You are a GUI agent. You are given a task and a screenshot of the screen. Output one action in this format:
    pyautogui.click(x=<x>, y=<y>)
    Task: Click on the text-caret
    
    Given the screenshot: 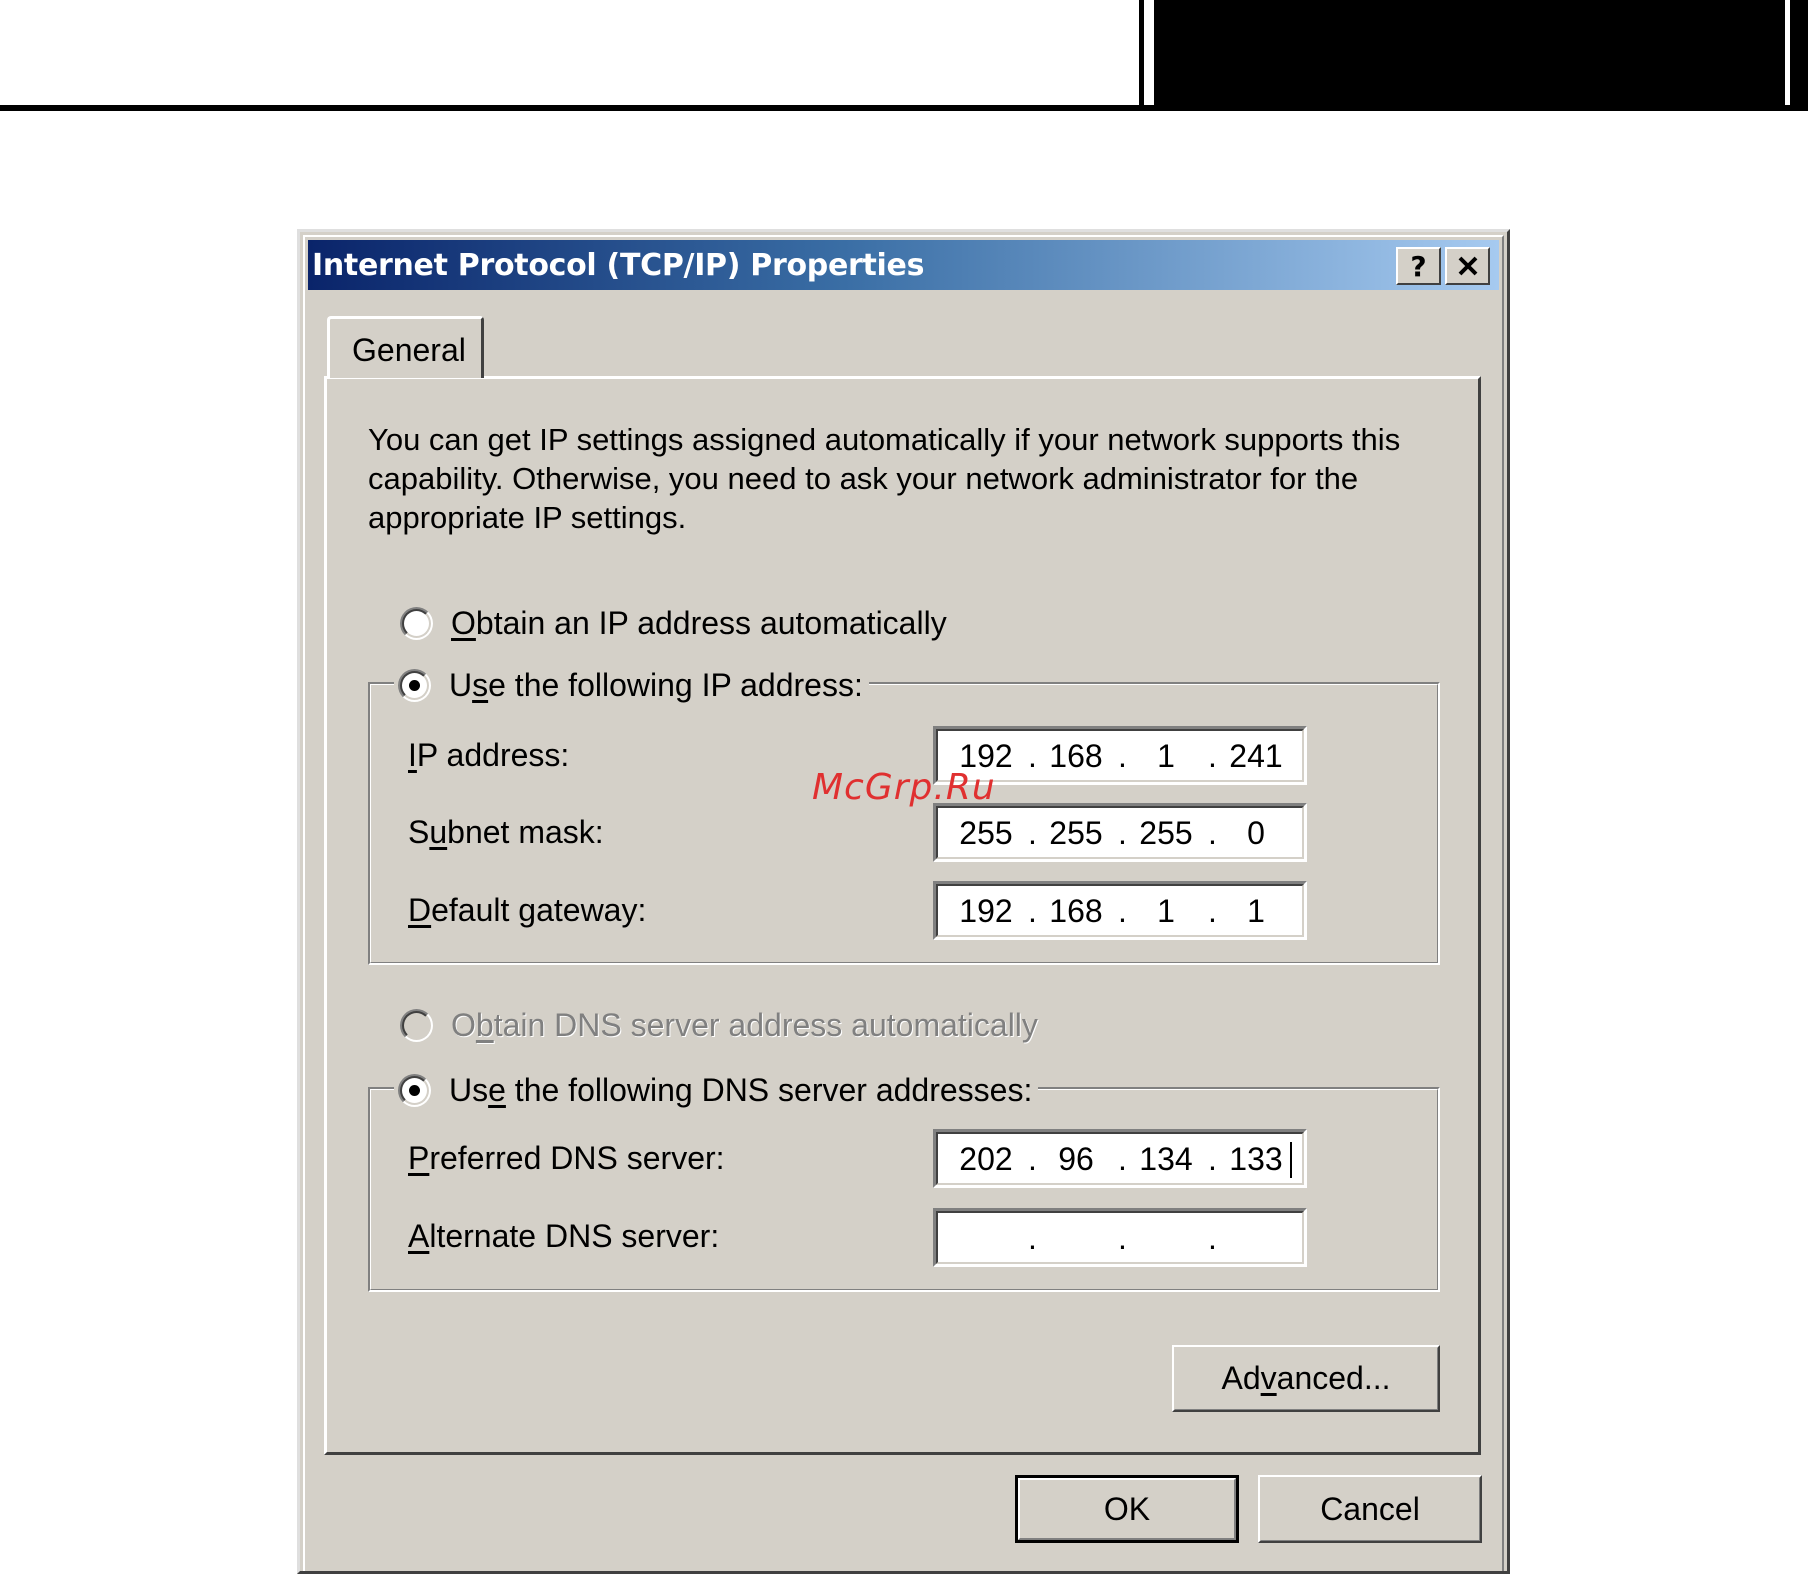 What is the action you would take?
    pyautogui.click(x=1291, y=1160)
    